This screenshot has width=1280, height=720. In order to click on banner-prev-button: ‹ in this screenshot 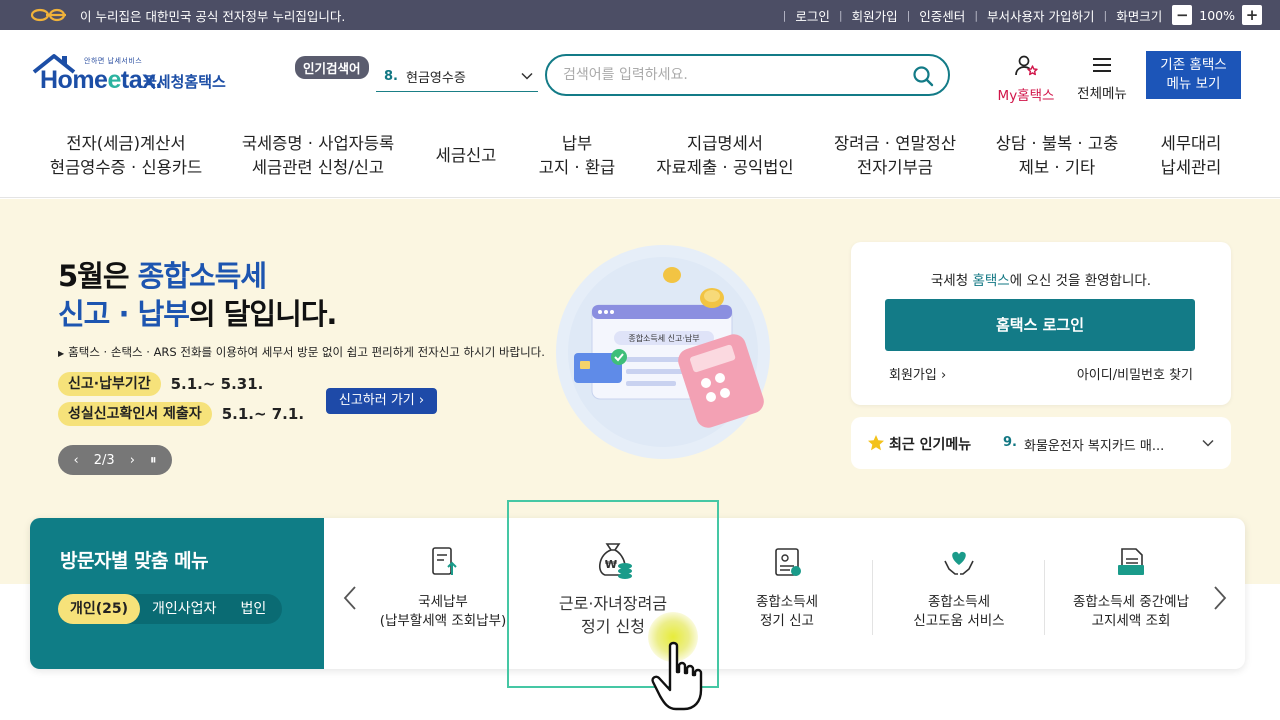, I will do `click(76, 460)`.